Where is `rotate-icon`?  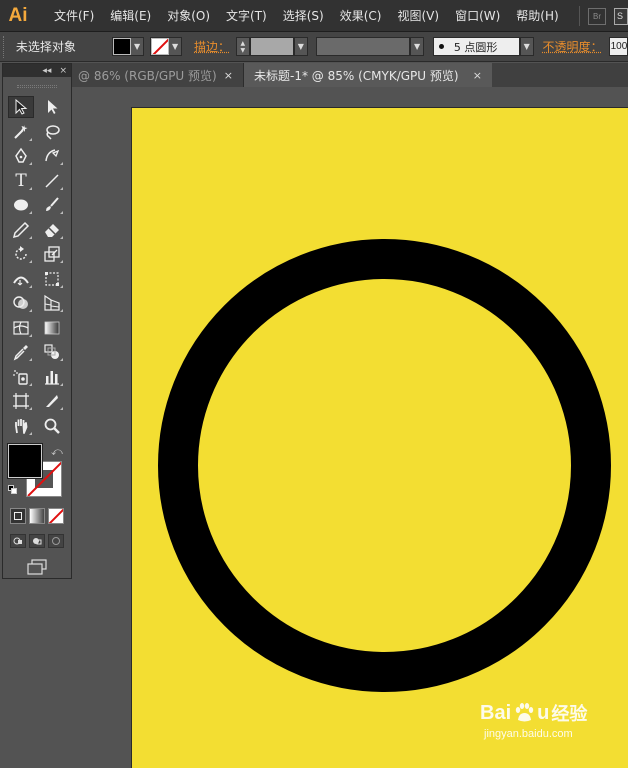
rotate-icon is located at coordinates (21, 253).